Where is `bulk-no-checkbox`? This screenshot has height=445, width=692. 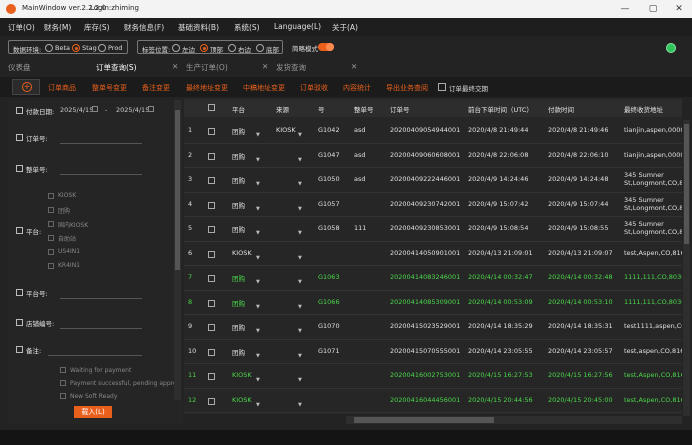
bulk-no-checkbox is located at coordinates (19, 168).